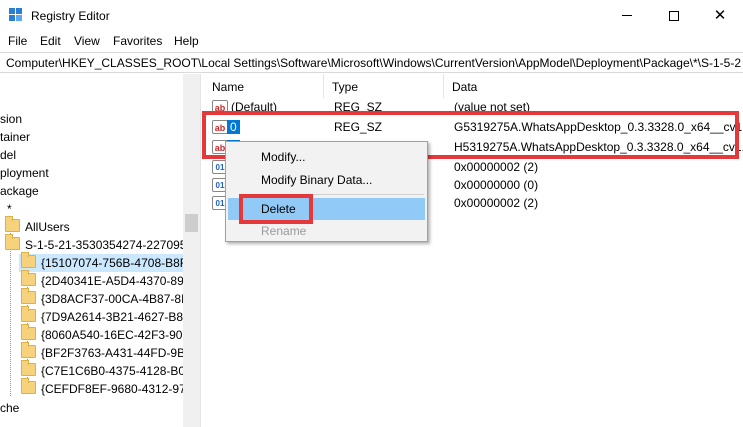 Image resolution: width=743 pixels, height=427 pixels. I want to click on tree-item-sid: S-1-5-21-3530354274-2270958, so click(99, 244).